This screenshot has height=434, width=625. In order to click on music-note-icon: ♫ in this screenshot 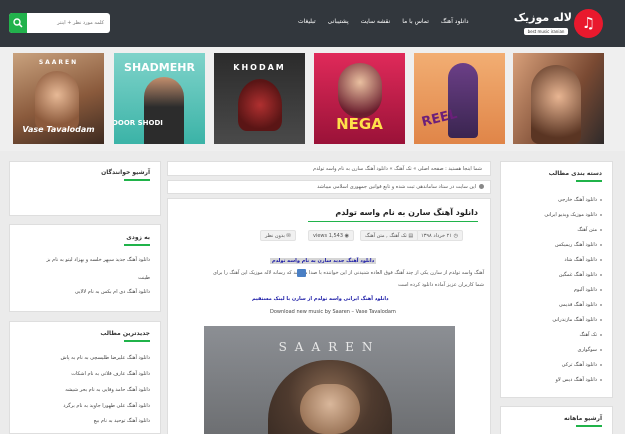, I will do `click(588, 23)`.